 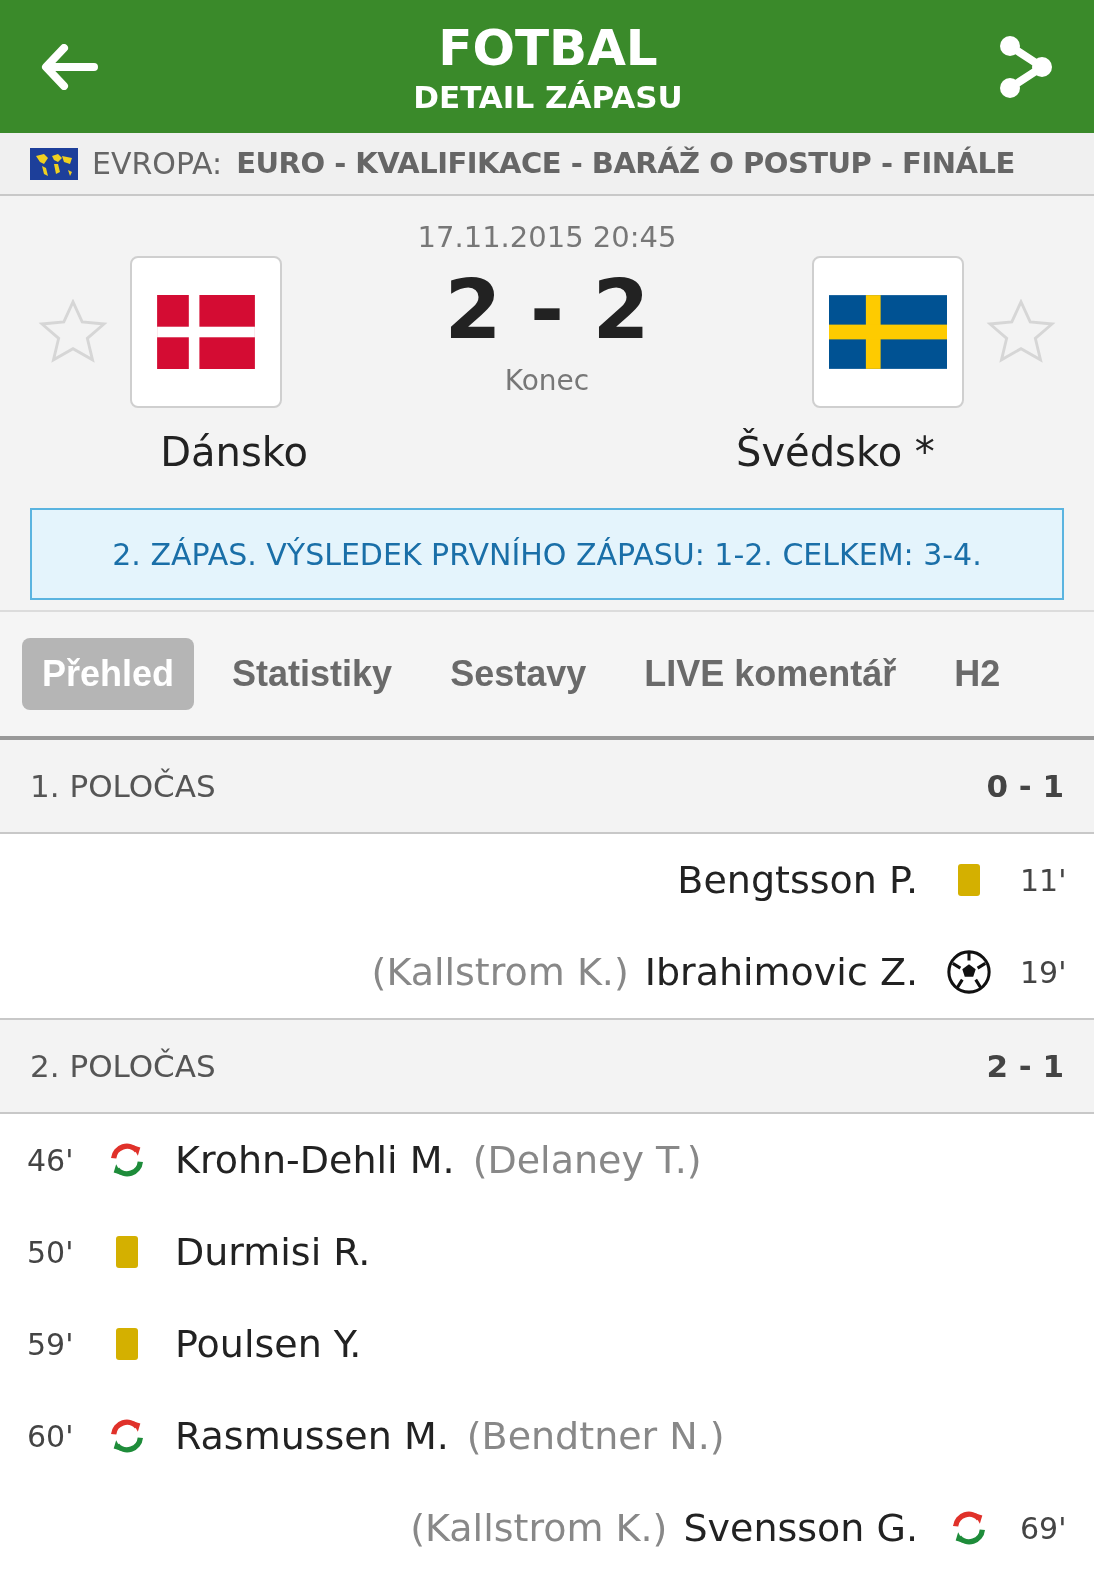 I want to click on flag-icon, so click(x=888, y=332).